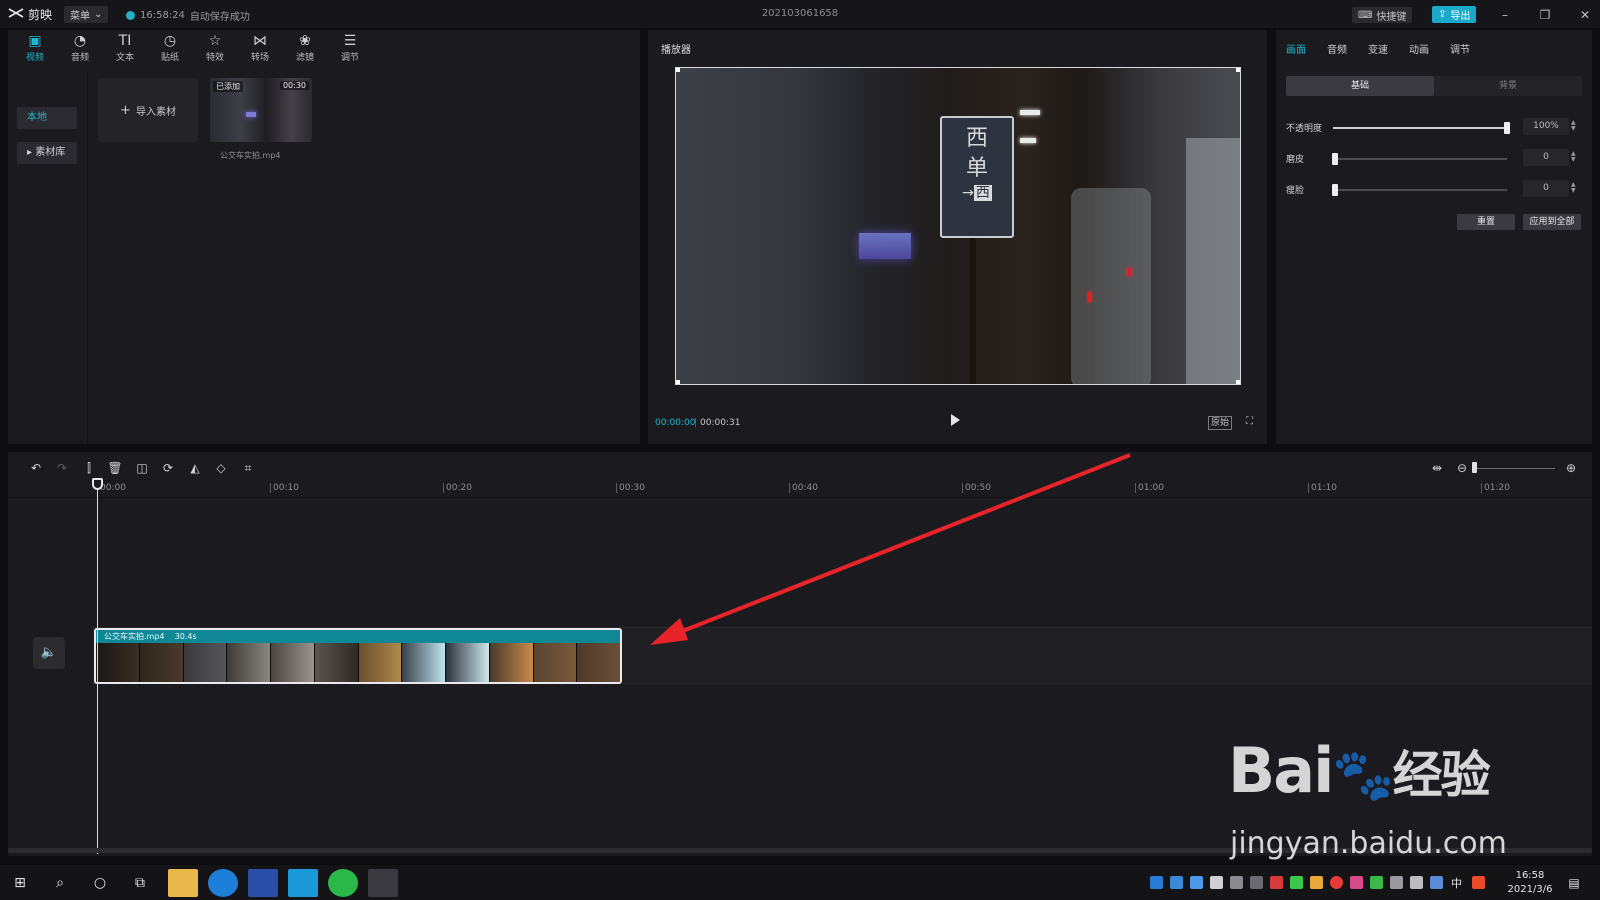 Image resolution: width=1600 pixels, height=900 pixels. Describe the element at coordinates (1508, 86) in the screenshot. I see `segment-background: 背景` at that location.